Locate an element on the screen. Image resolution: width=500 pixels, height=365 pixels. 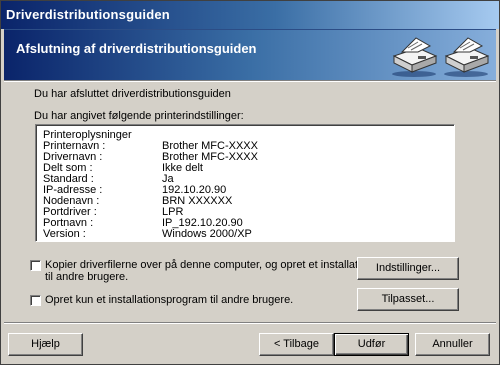
list-item: Portnavn : IP_192.10.20.90 is located at coordinates (243, 223).